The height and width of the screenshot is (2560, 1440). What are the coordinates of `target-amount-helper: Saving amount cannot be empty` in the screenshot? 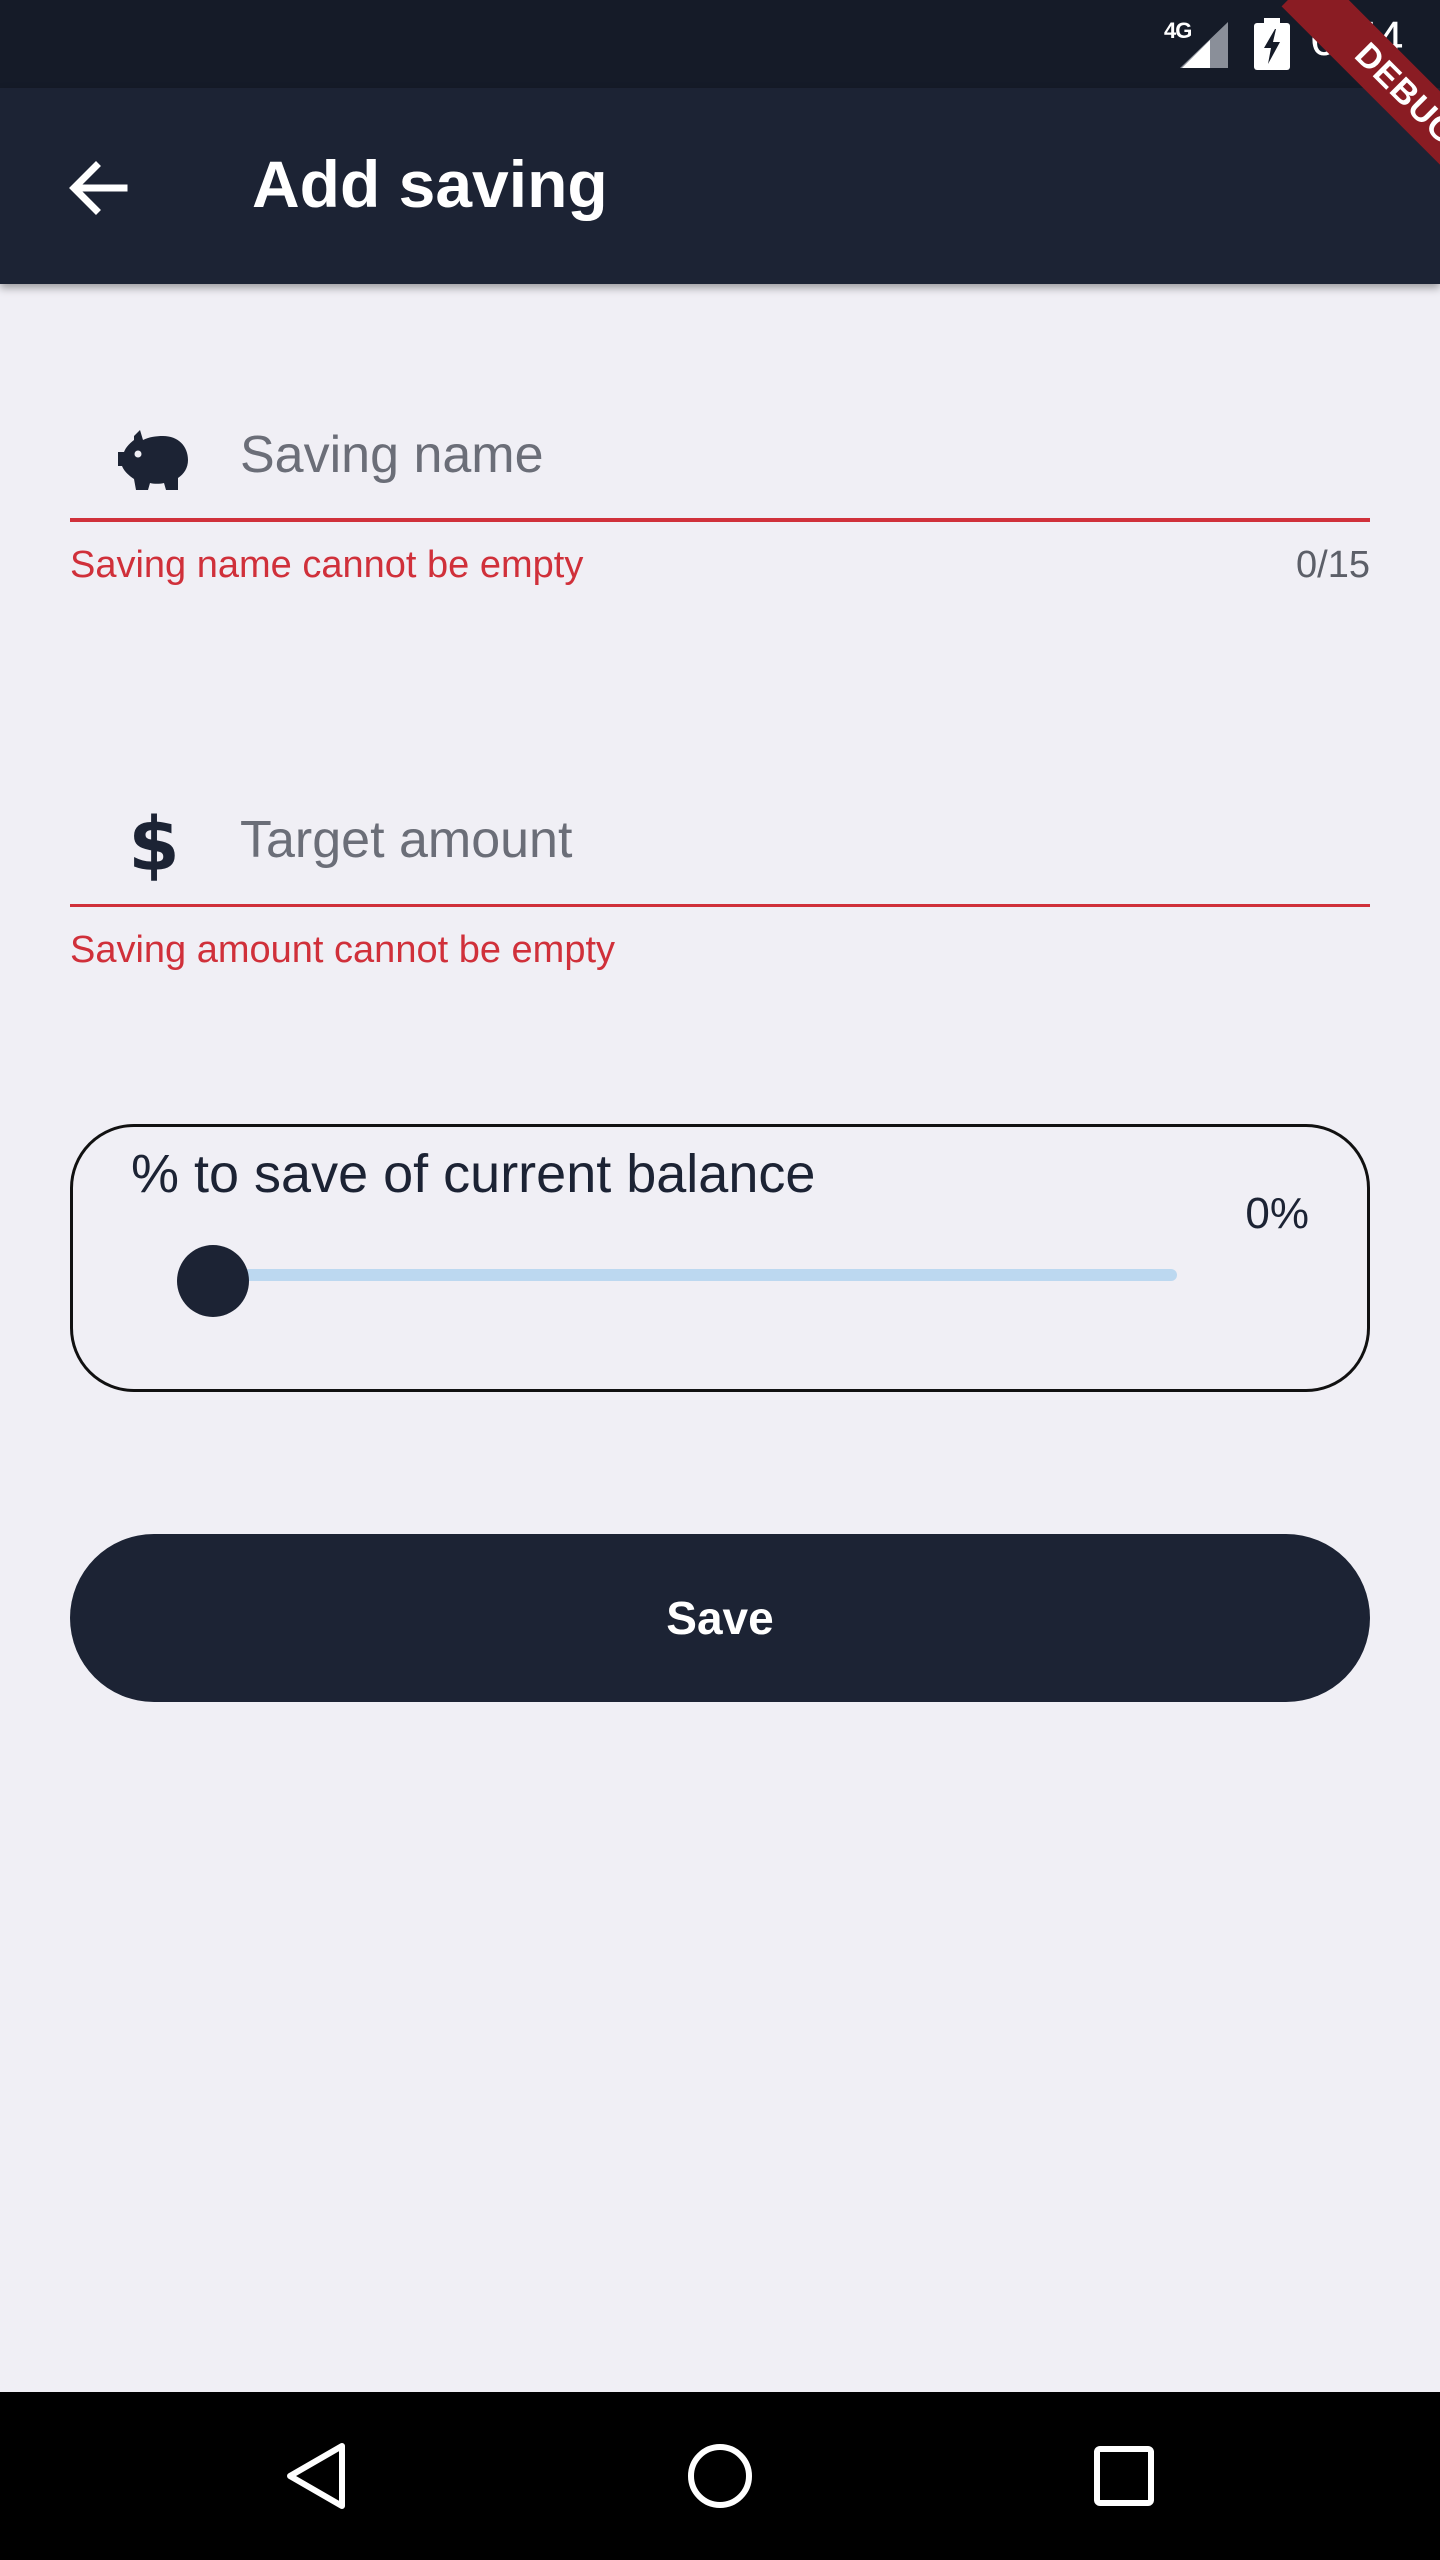 It's located at (720, 959).